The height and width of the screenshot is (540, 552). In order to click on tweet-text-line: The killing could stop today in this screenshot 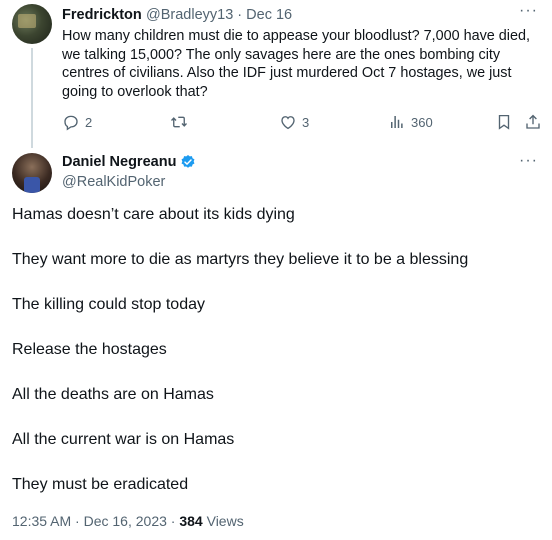, I will do `click(108, 304)`.